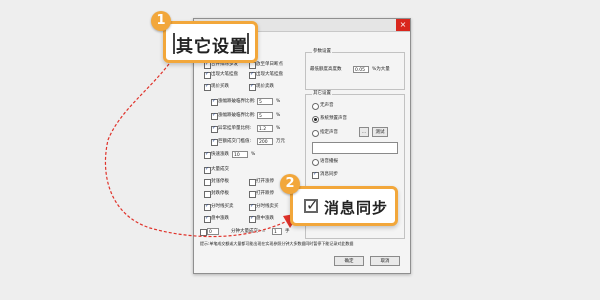  What do you see at coordinates (329, 174) in the screenshot?
I see `sync-label: 消息同步` at bounding box center [329, 174].